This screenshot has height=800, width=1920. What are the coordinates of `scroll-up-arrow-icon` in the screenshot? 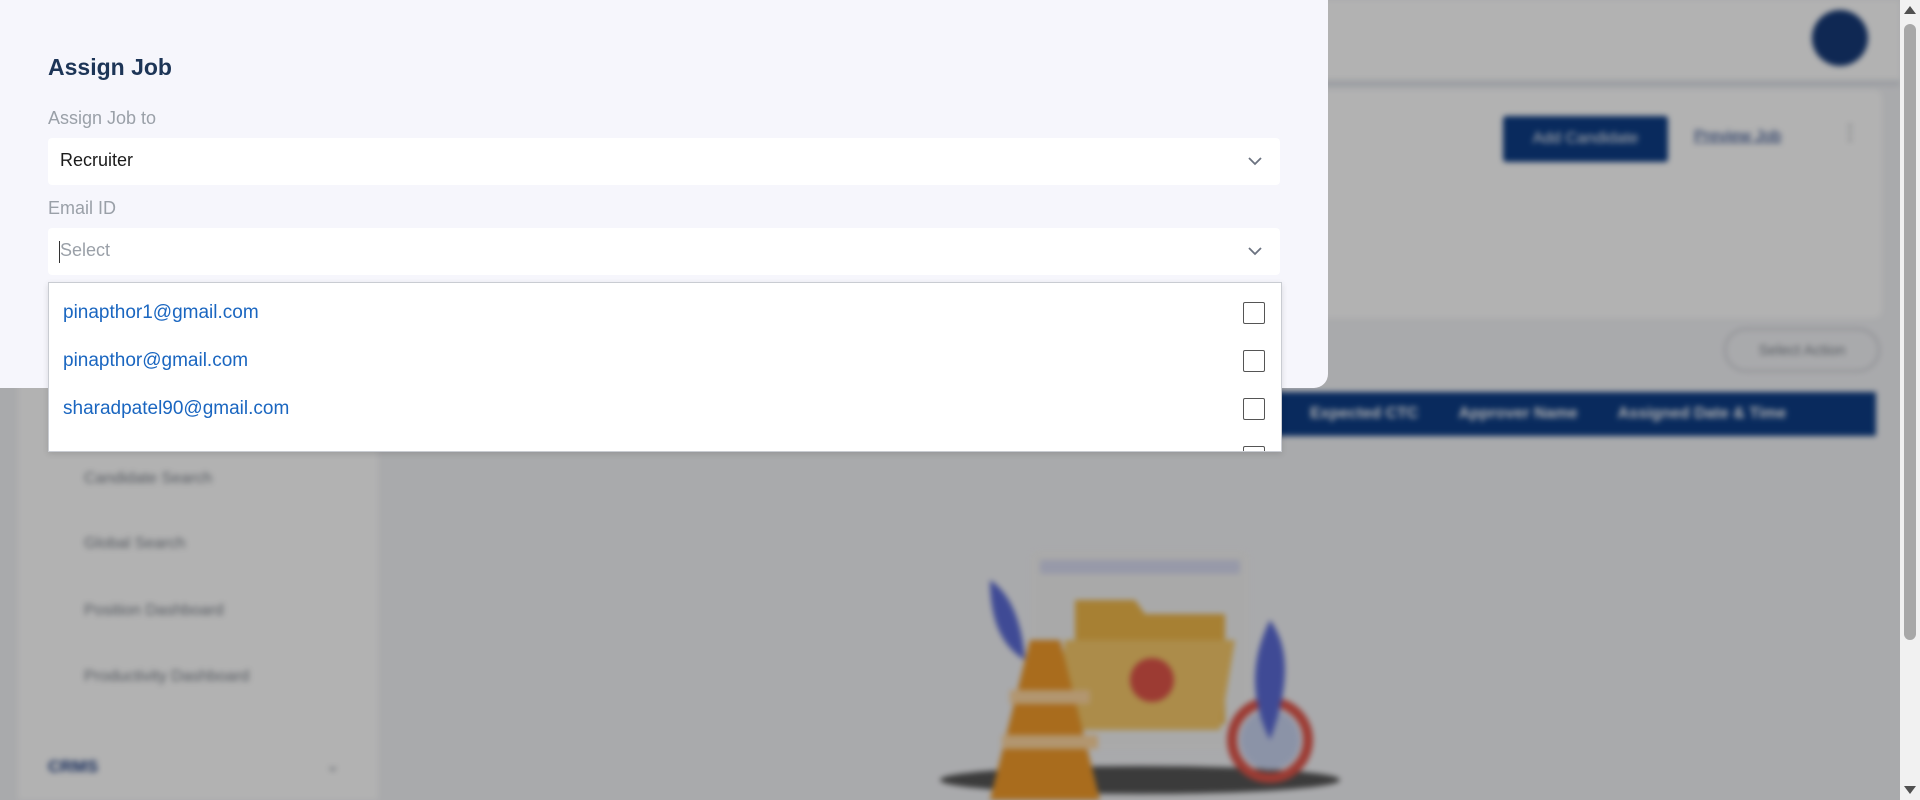 It's located at (1910, 10).